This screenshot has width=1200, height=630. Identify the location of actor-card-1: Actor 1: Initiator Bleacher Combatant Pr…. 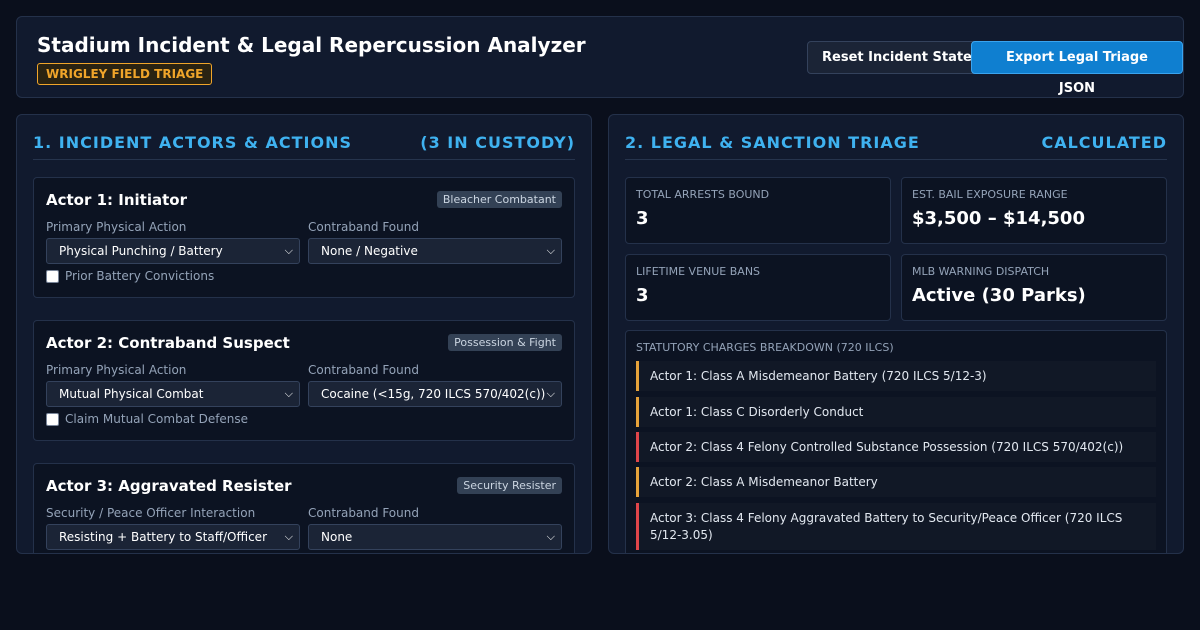
(304, 237).